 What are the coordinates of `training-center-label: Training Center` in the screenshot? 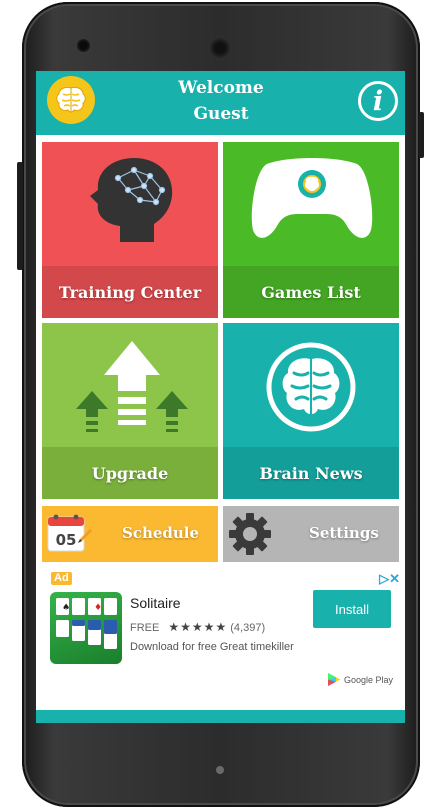 It's located at (130, 292).